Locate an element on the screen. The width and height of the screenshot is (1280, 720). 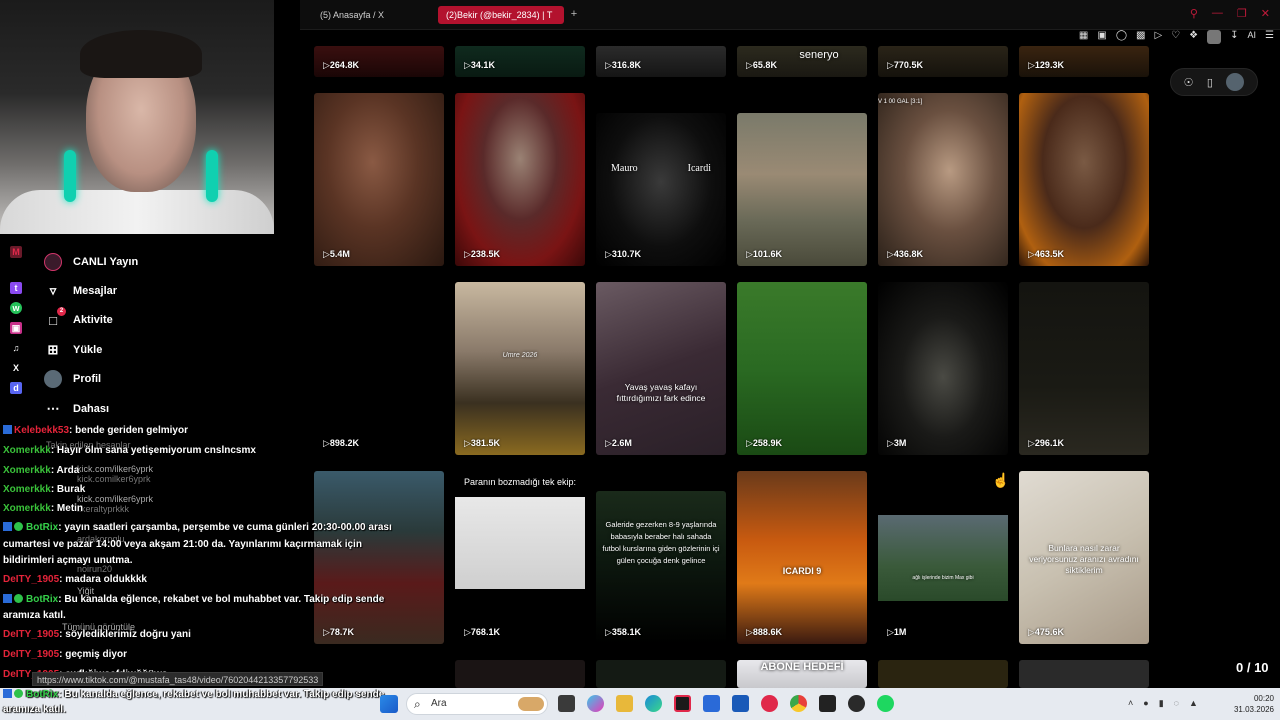
video-card: 78.7K is located at coordinates (379, 557).